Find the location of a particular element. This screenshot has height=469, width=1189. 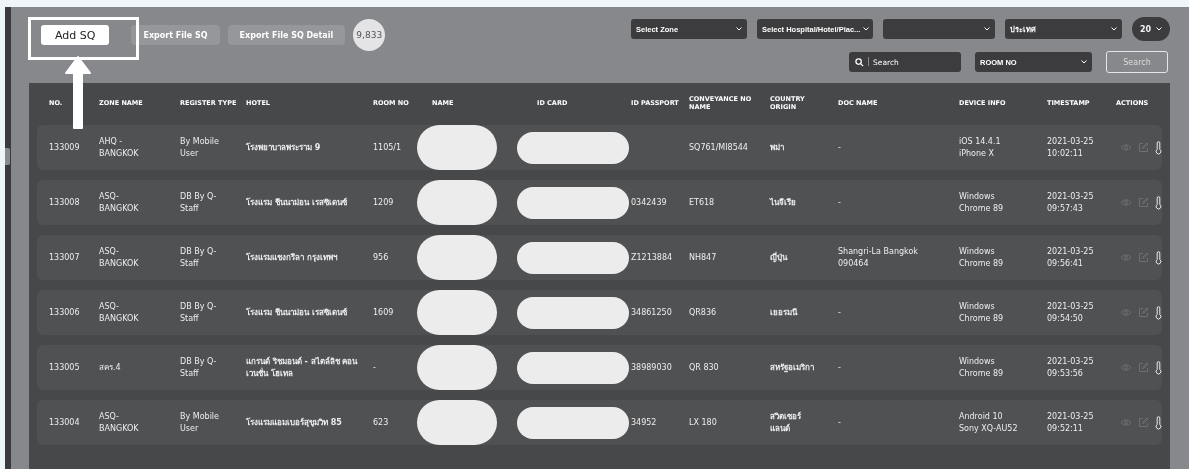

table-row: 133004 ASQ- BANGKOK By Mobile User โรงแรมแอมเบอร์สุขุมวิท 85 623 34952 LX 180 สวิตเซอร์ แลนด์ - Android 10 Sony XQ-AU52 2021-03-25 09:52:11 is located at coordinates (599, 422).